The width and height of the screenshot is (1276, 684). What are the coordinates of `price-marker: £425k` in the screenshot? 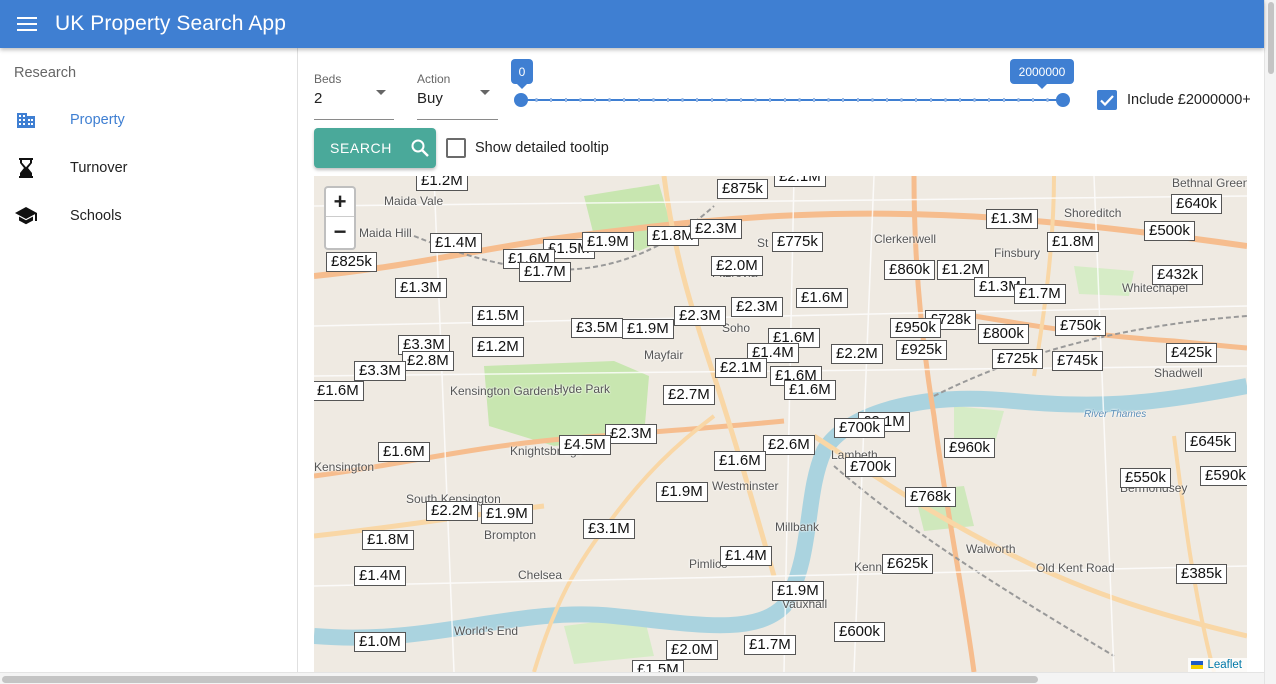 It's located at (1191, 353).